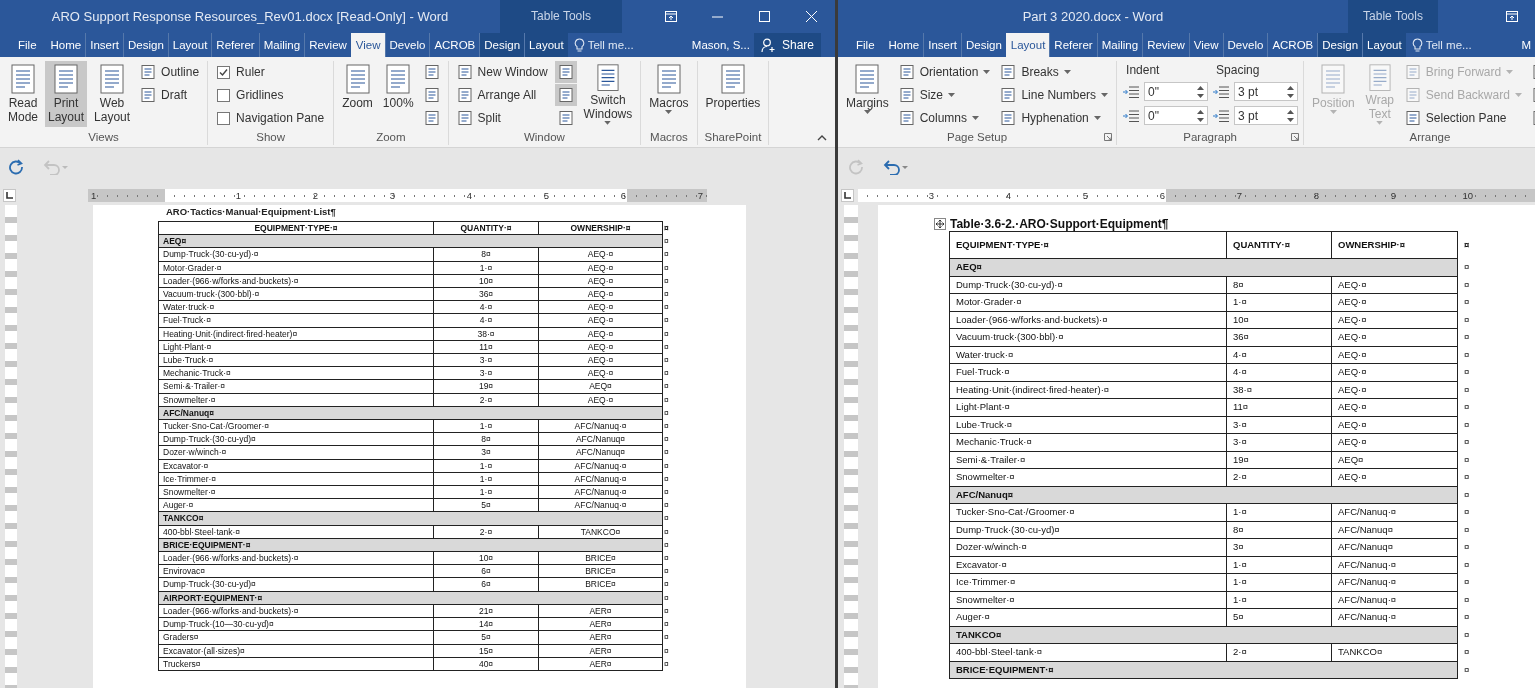  Describe the element at coordinates (1279, 477) in the screenshot. I see `table-cell: 2·¤` at that location.